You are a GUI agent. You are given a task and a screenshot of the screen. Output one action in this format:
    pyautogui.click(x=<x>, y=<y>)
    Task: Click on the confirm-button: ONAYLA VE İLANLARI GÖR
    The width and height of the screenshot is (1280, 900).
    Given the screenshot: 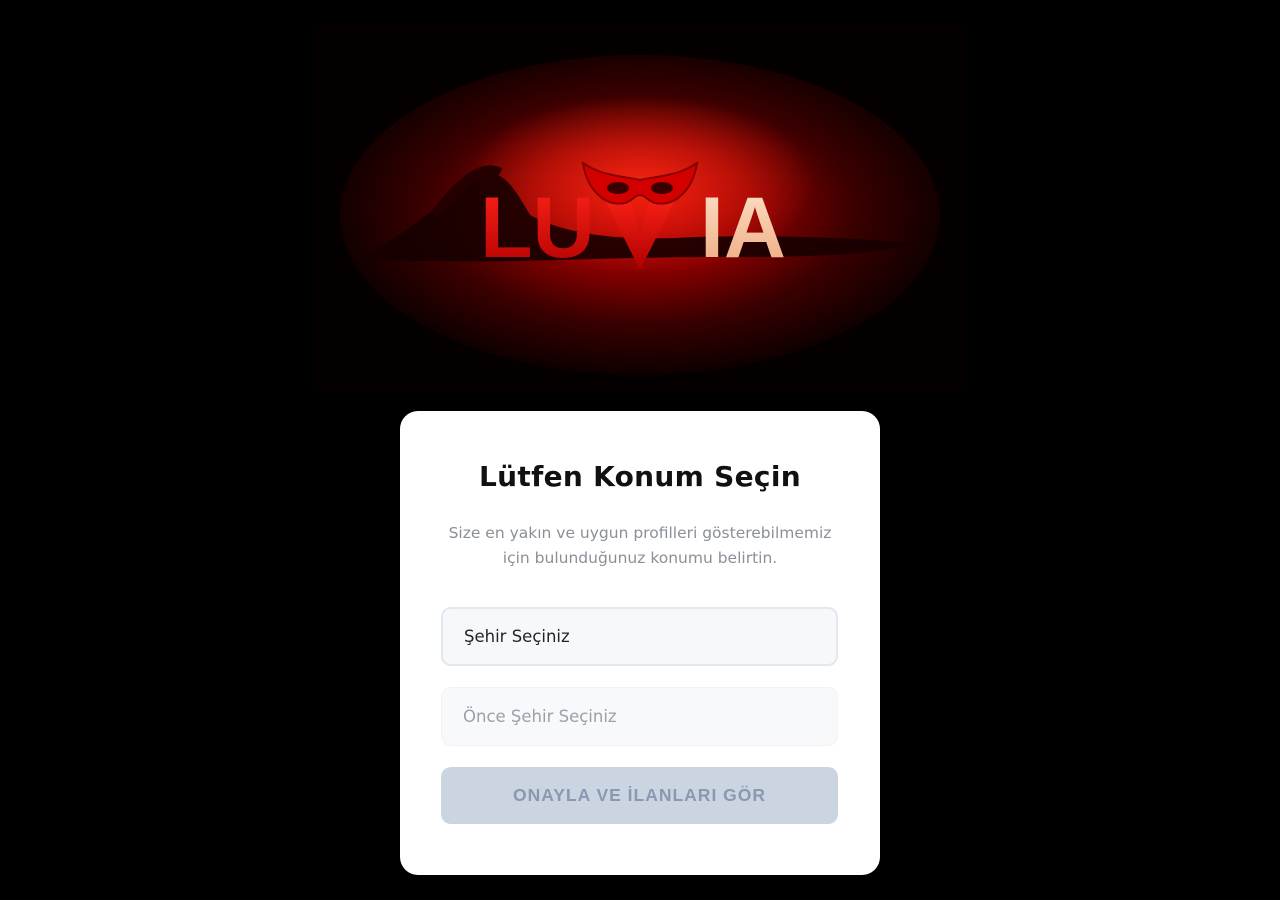 What is the action you would take?
    pyautogui.click(x=639, y=795)
    